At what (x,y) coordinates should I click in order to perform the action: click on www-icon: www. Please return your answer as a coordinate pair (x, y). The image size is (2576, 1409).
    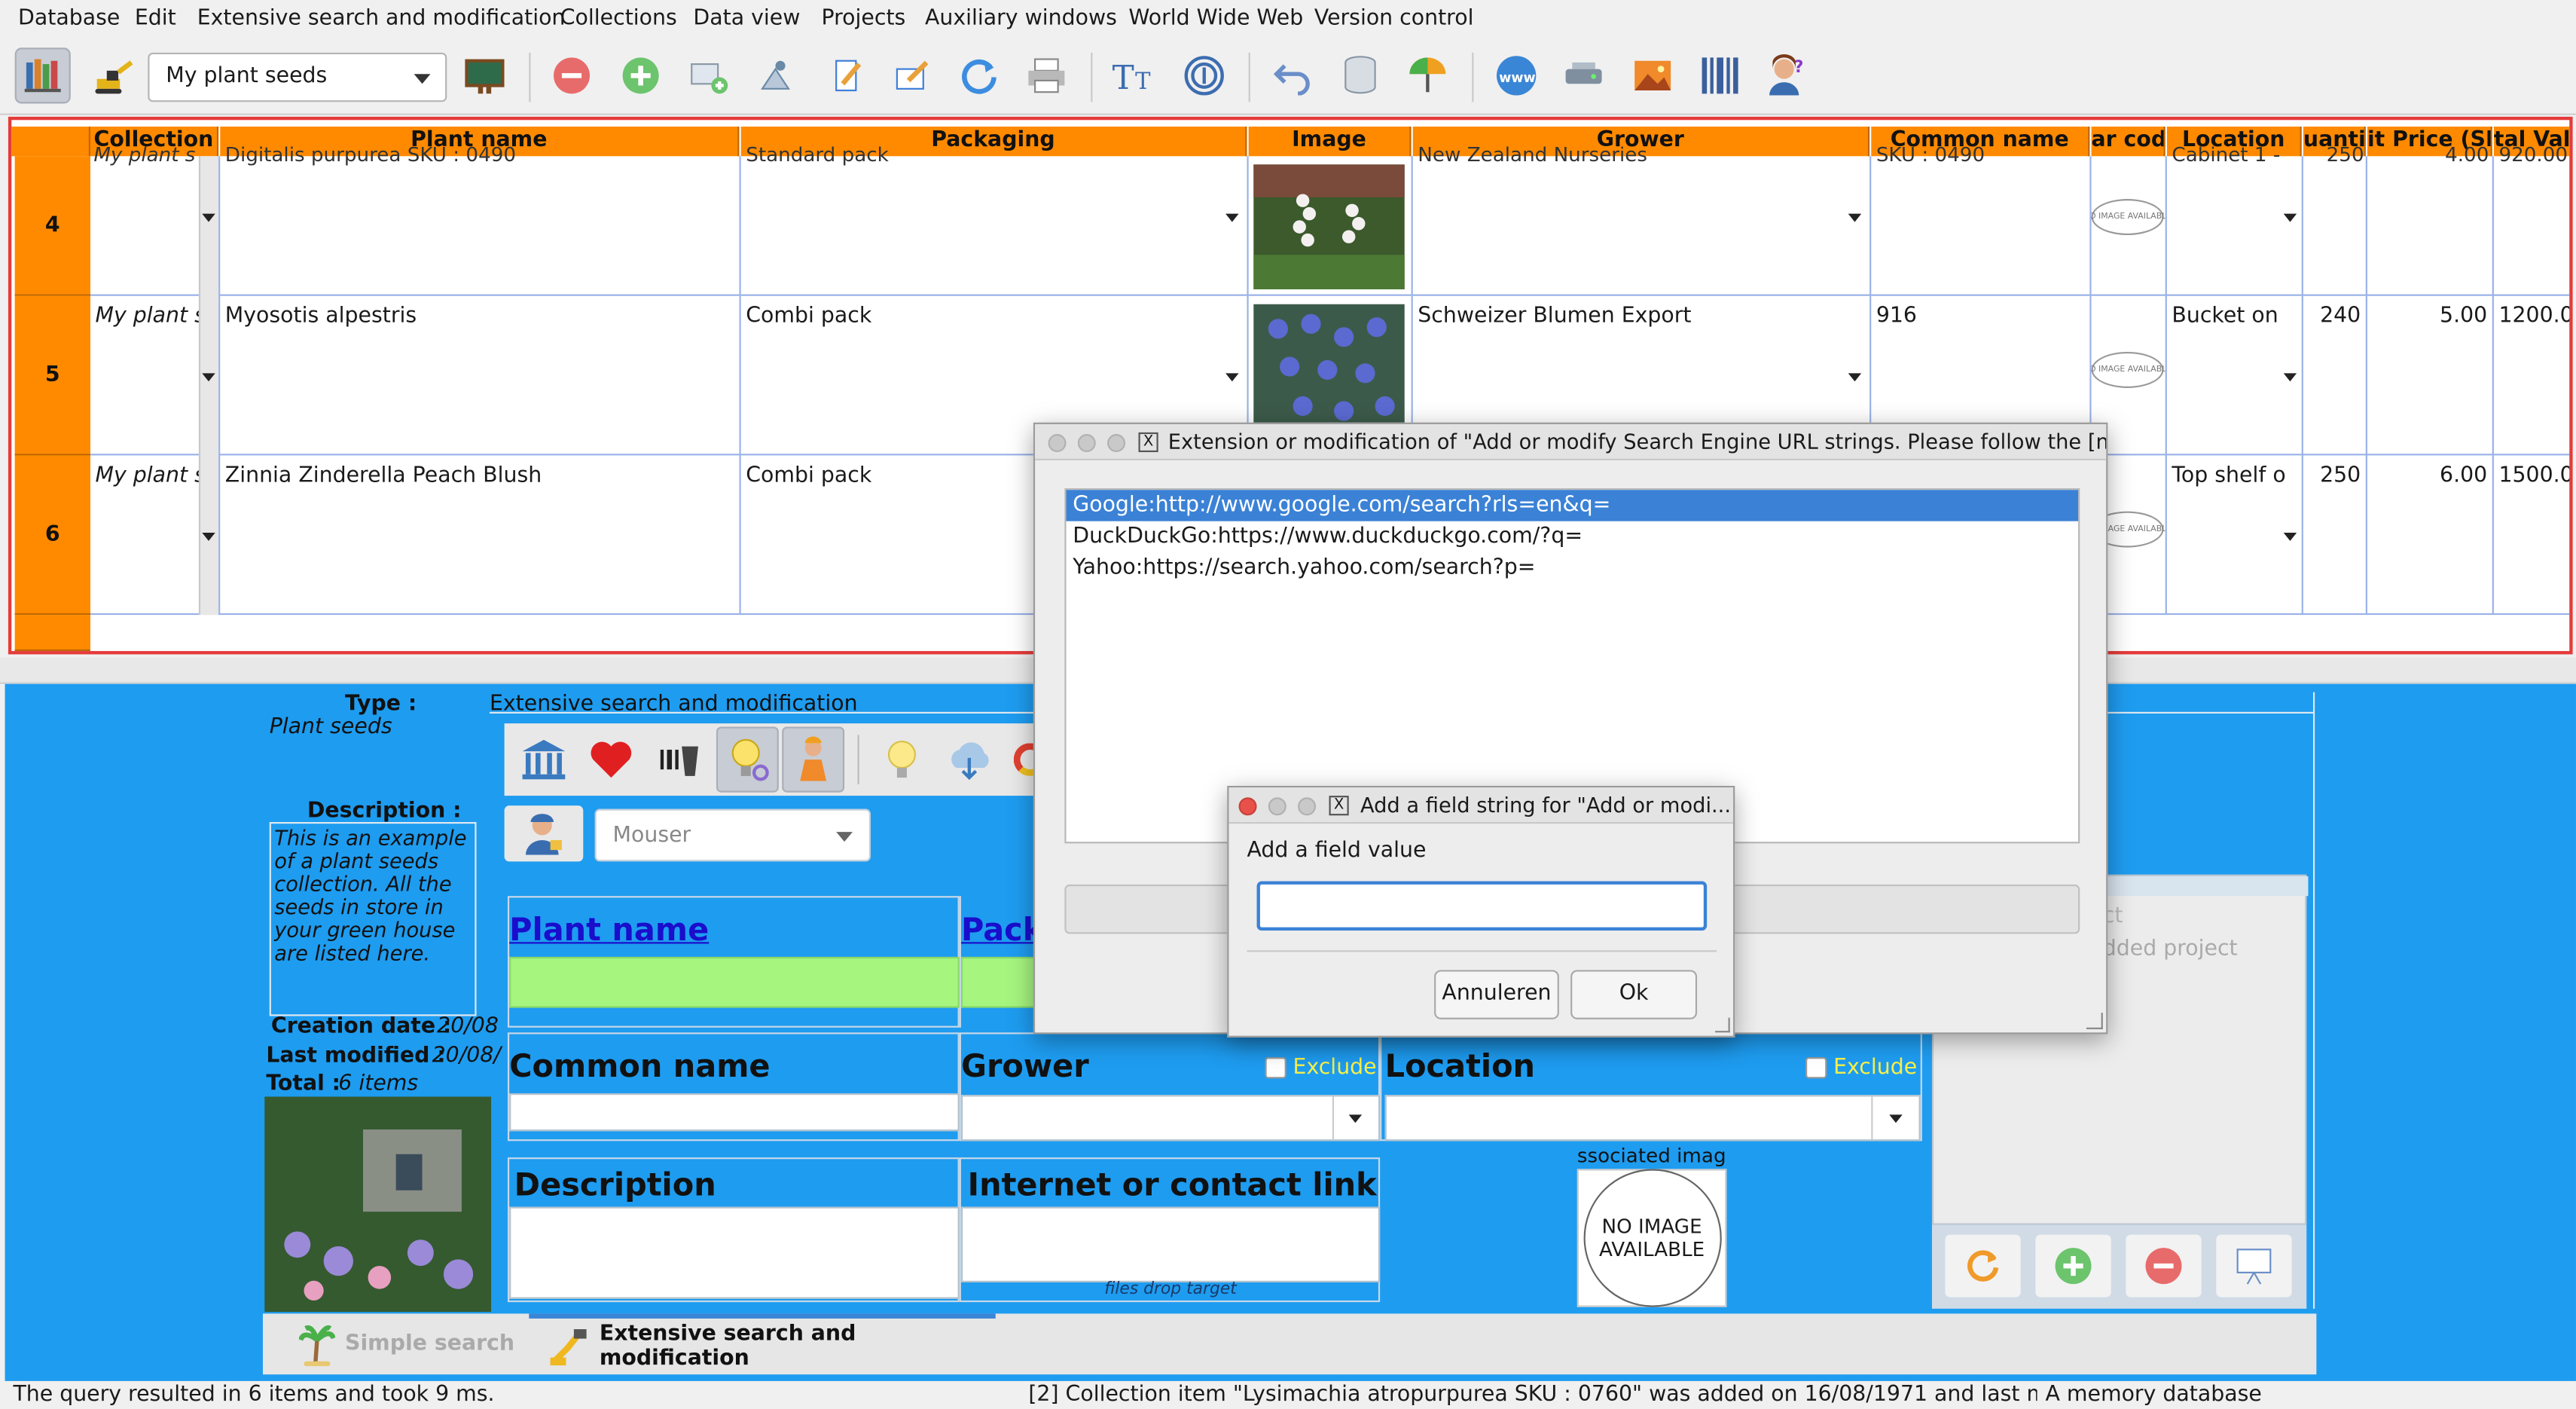
    Looking at the image, I should click on (1516, 75).